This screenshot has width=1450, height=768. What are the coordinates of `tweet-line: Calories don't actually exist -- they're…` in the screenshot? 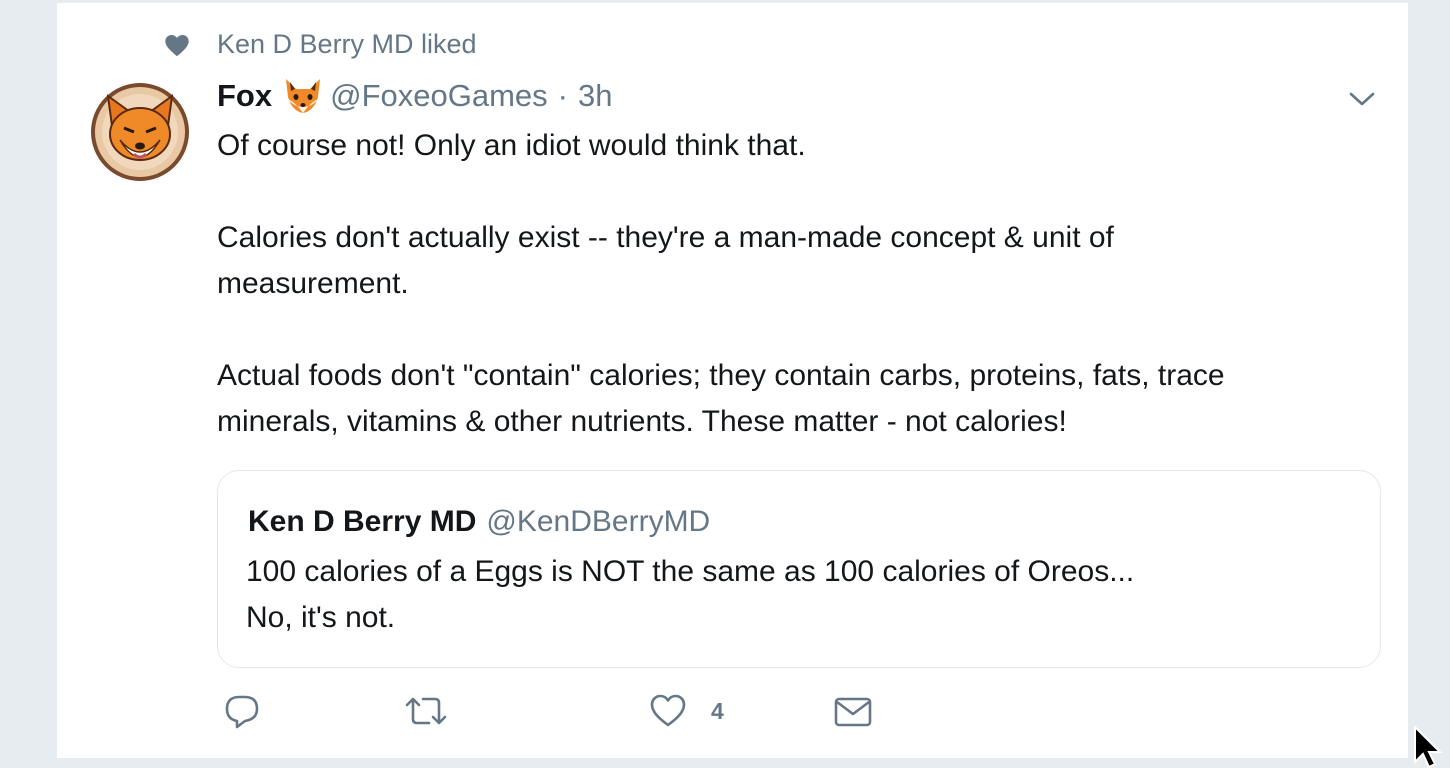 It's located at (665, 237).